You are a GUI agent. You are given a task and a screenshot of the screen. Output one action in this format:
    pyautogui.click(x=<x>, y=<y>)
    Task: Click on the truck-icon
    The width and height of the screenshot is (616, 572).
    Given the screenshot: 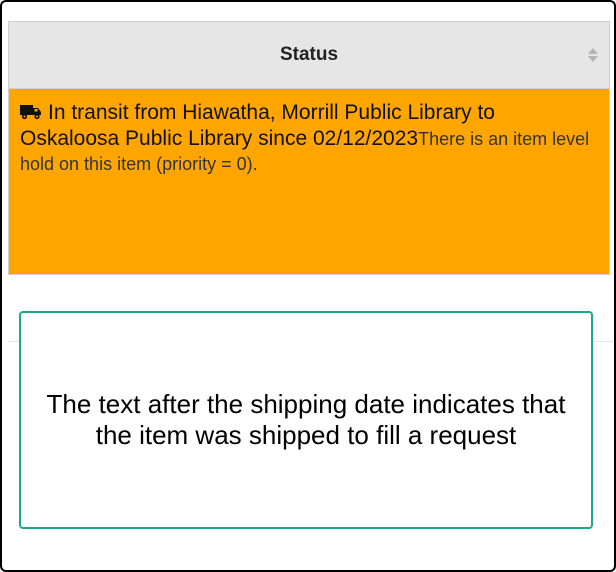 What is the action you would take?
    pyautogui.click(x=31, y=110)
    